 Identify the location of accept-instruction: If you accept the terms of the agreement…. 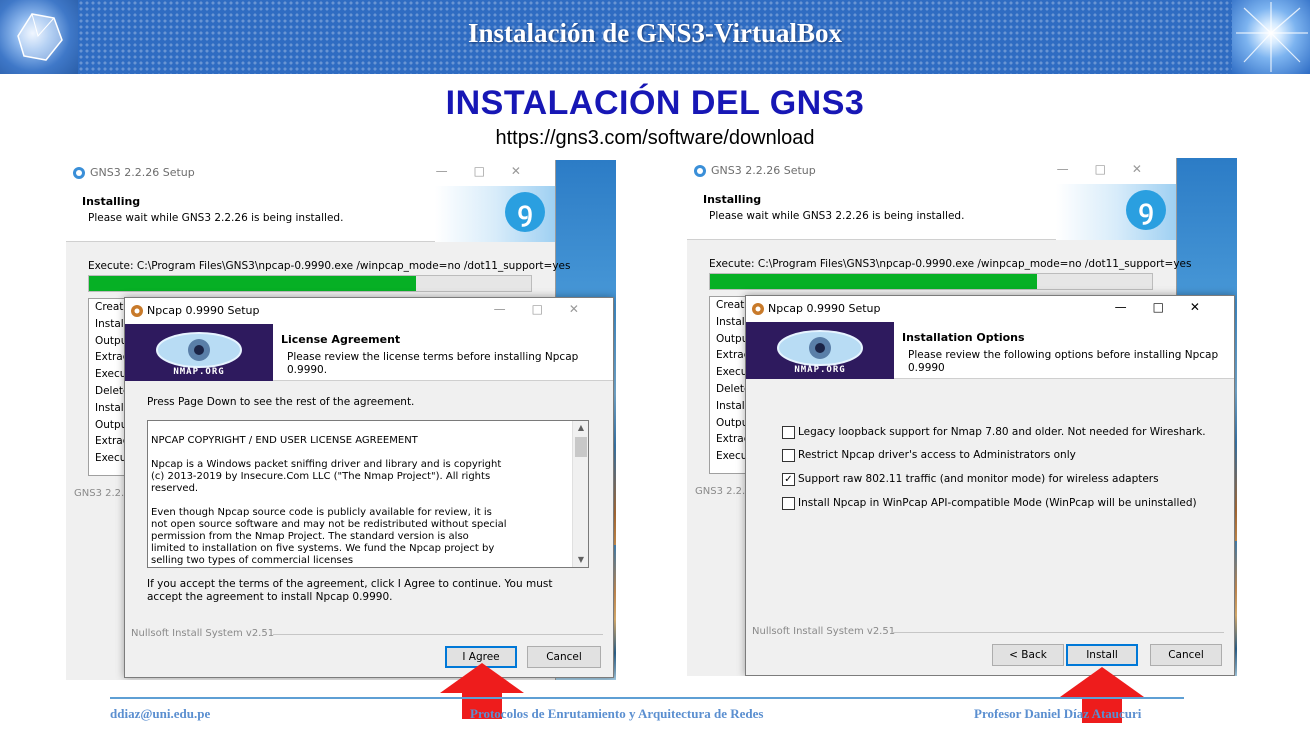
(350, 590).